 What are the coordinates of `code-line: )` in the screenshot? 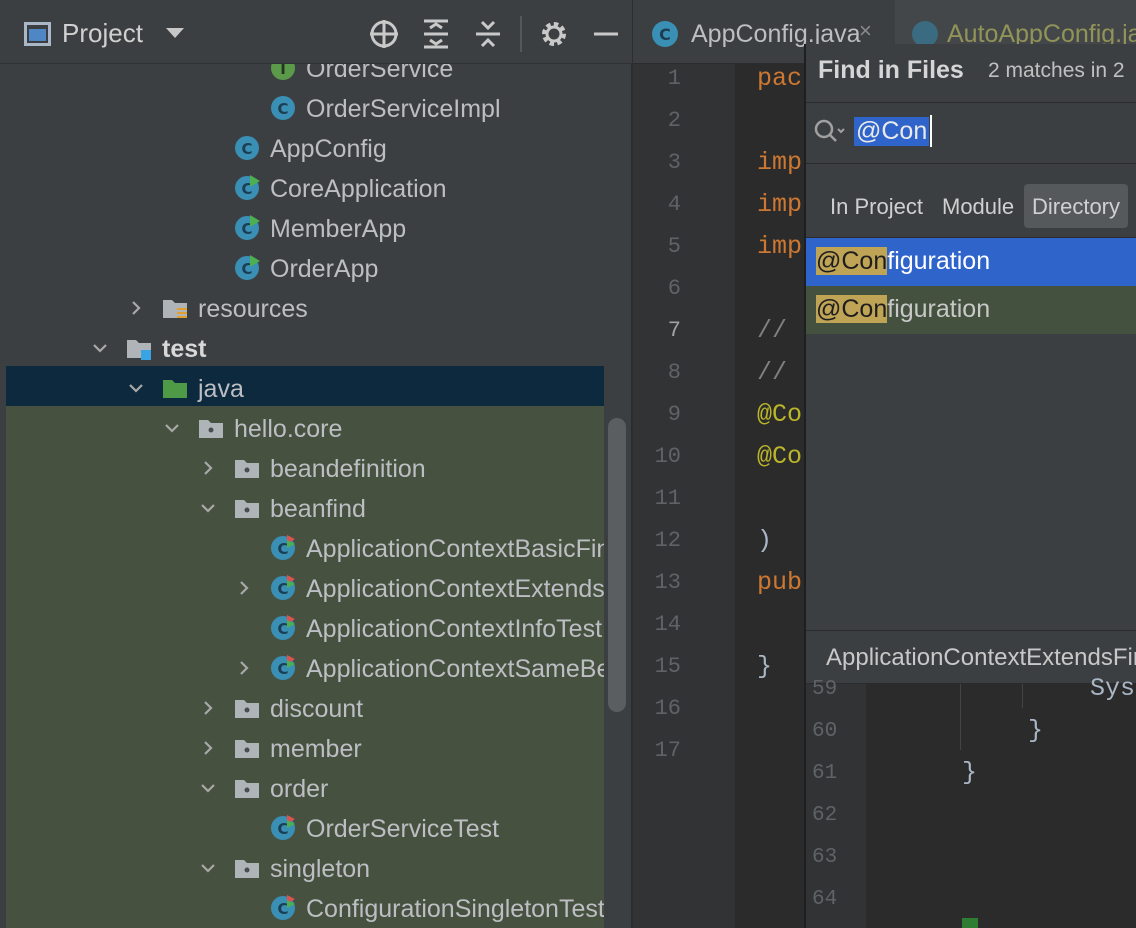 It's located at (764, 540).